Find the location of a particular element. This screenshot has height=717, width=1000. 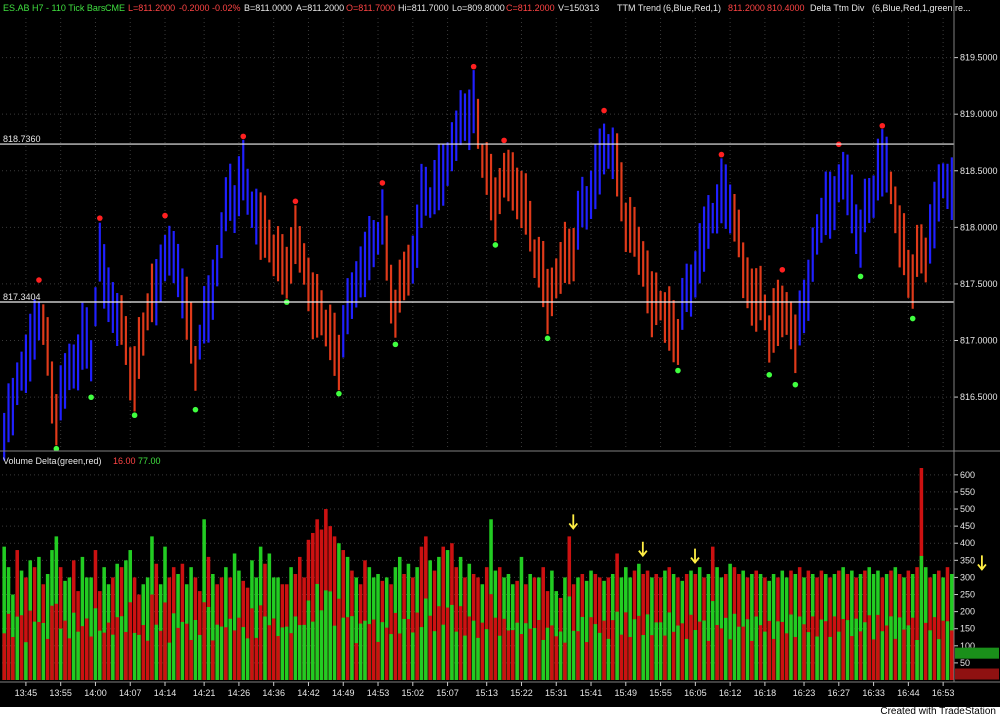

indicator1-value1: 811.2000 is located at coordinates (746, 8).